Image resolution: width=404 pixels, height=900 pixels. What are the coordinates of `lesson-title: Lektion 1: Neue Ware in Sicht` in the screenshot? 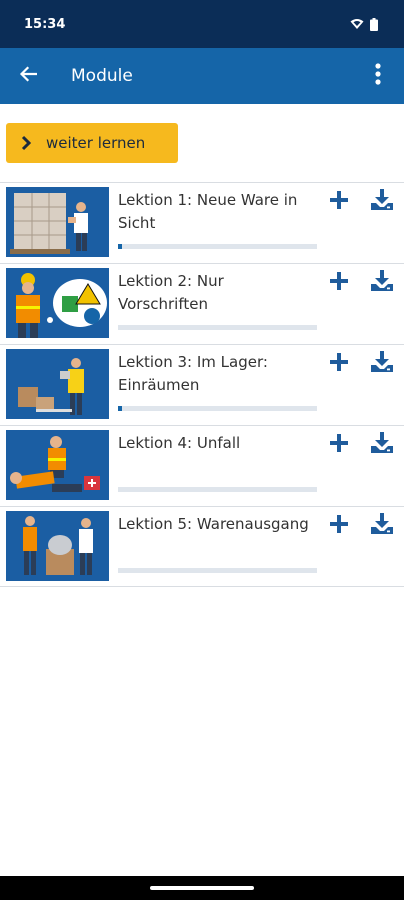 It's located at (208, 211).